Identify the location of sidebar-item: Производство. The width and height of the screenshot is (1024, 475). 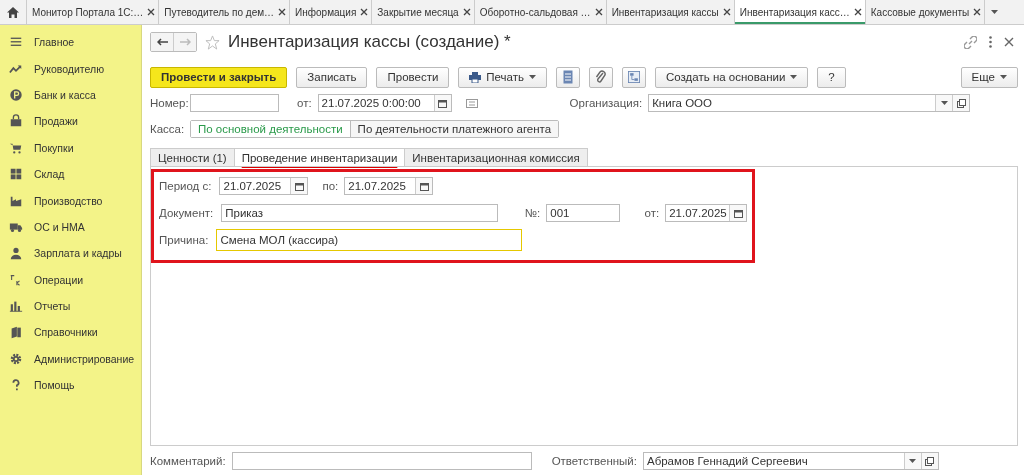
(70, 200).